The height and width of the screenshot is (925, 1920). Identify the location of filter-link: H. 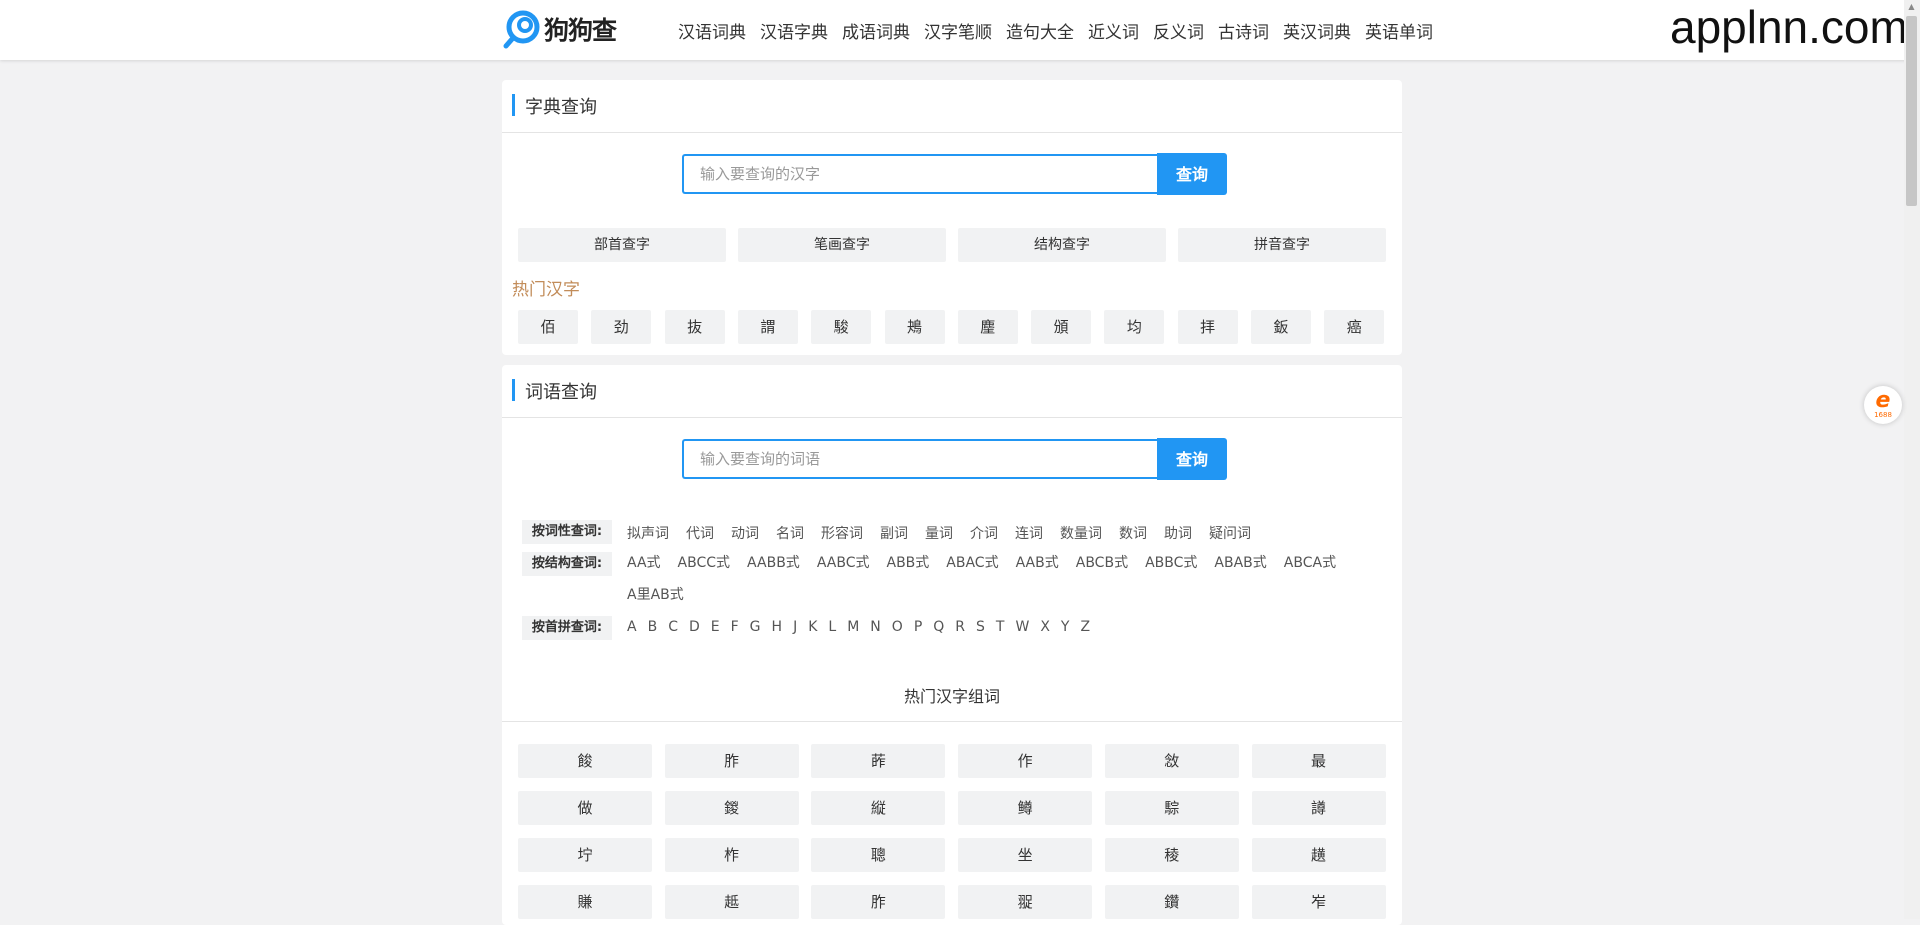
(777, 627).